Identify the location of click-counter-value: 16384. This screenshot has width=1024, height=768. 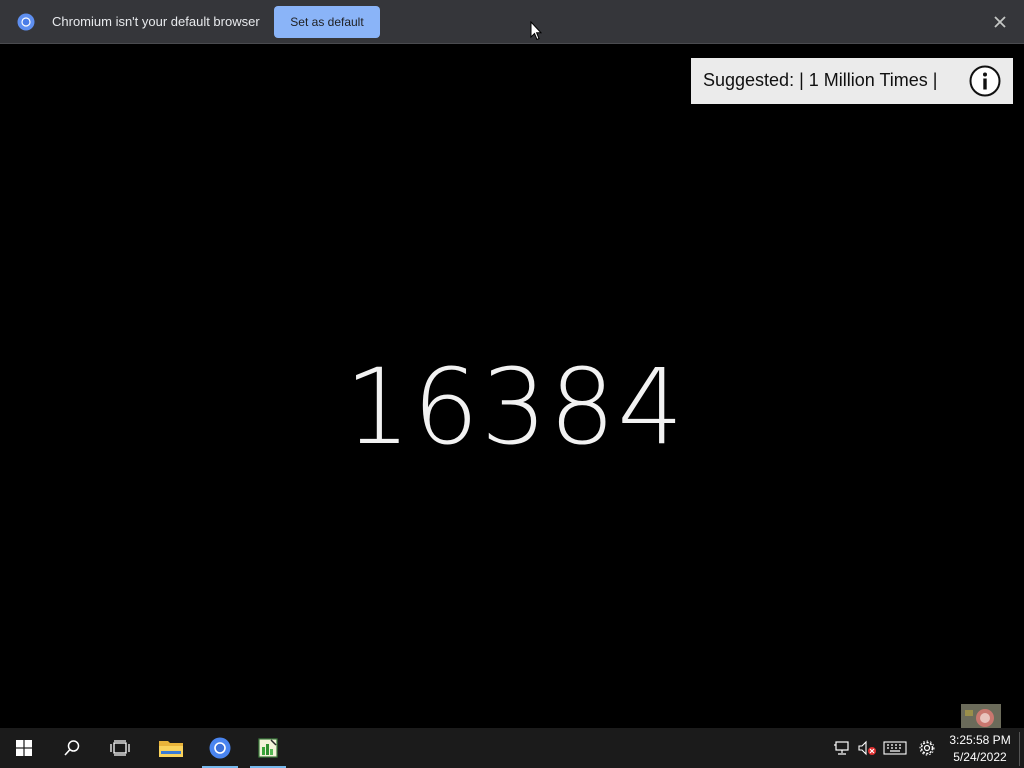
(515, 407).